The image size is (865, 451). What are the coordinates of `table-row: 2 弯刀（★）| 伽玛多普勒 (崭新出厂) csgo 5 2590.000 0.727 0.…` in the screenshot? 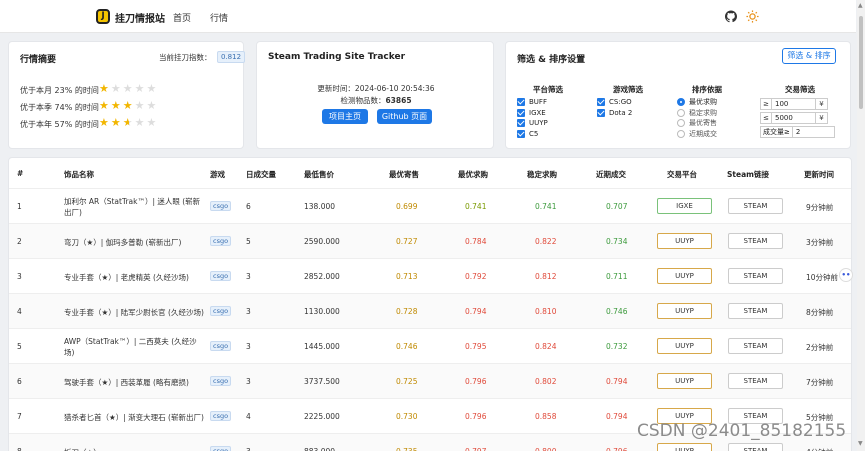 It's located at (430, 240).